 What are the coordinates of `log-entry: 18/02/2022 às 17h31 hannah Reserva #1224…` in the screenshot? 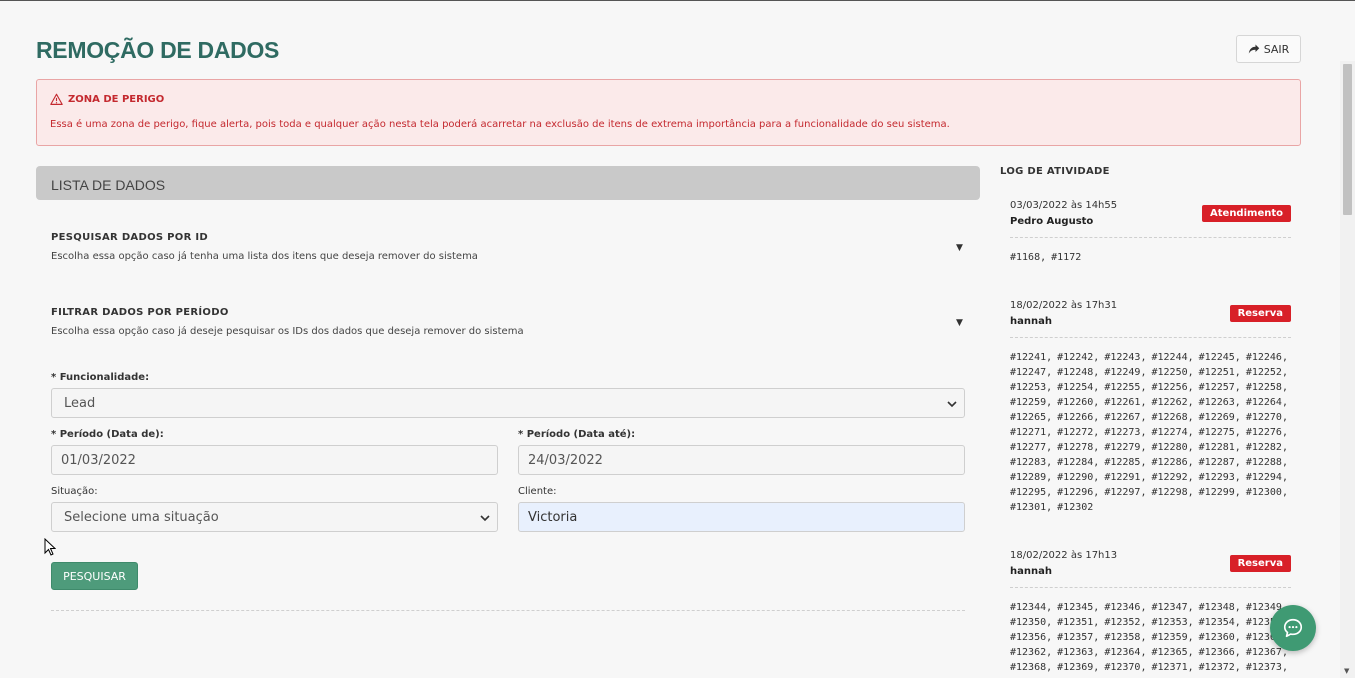 It's located at (1150, 407).